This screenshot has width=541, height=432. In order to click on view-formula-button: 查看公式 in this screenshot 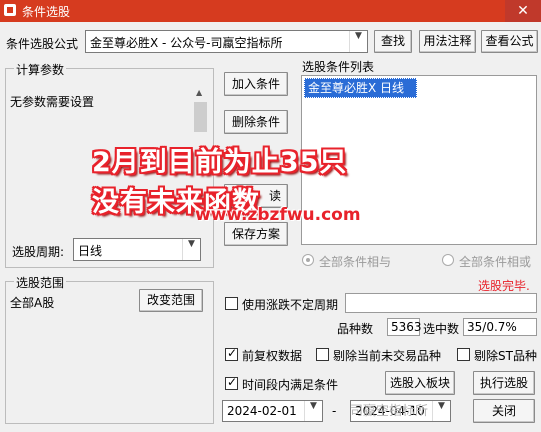, I will do `click(509, 41)`.